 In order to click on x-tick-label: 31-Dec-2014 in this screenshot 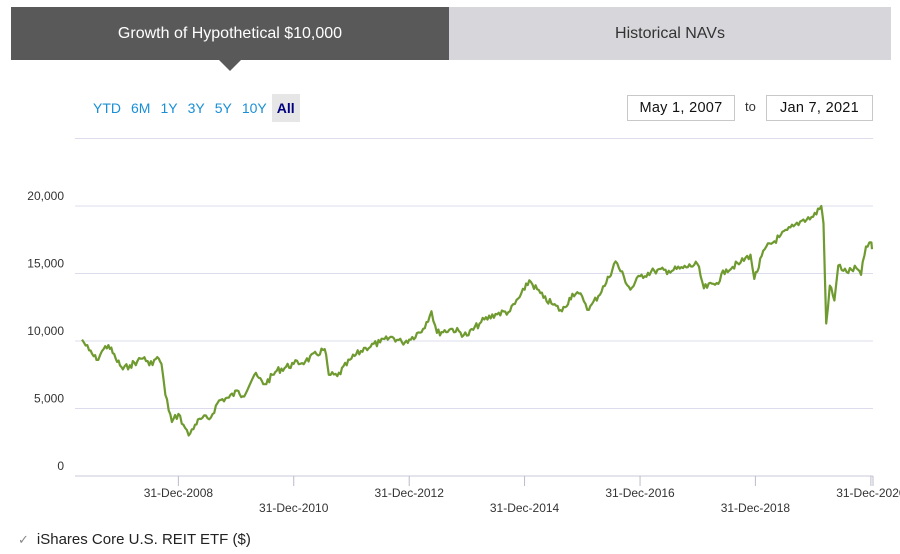, I will do `click(525, 508)`.